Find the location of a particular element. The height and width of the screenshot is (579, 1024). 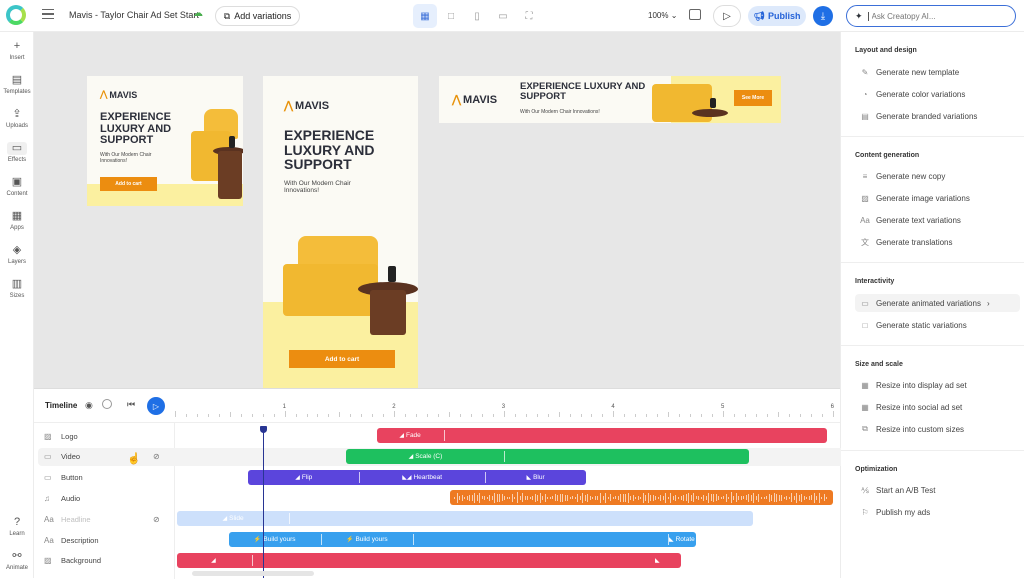

generate-translations: 文 Generate translations is located at coordinates (937, 242).